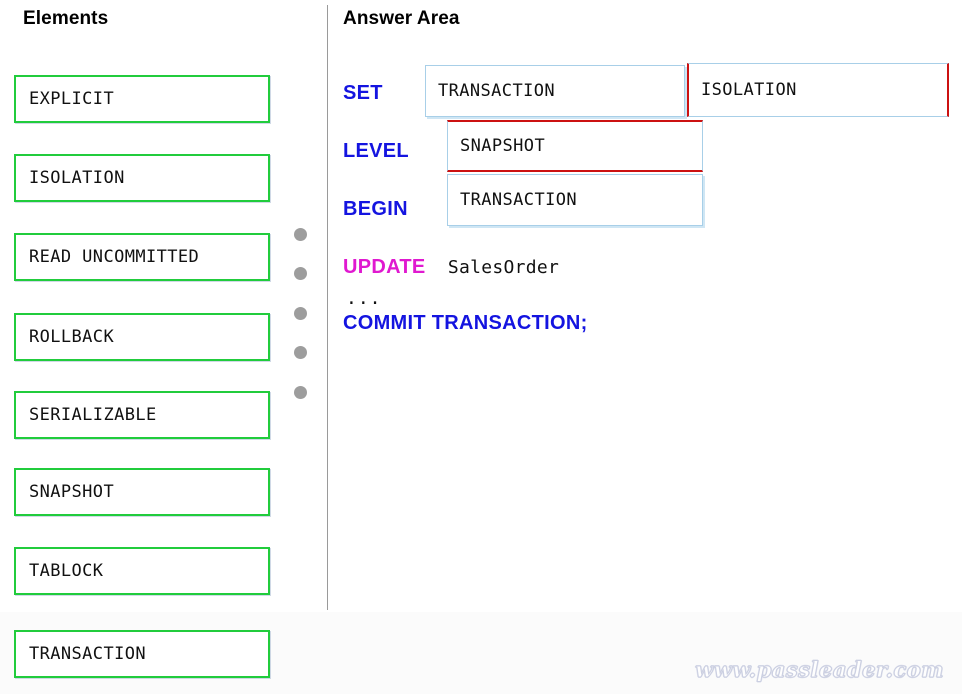 The width and height of the screenshot is (962, 694). What do you see at coordinates (72, 492) in the screenshot?
I see `element-tile-label: SNAPSHOT` at bounding box center [72, 492].